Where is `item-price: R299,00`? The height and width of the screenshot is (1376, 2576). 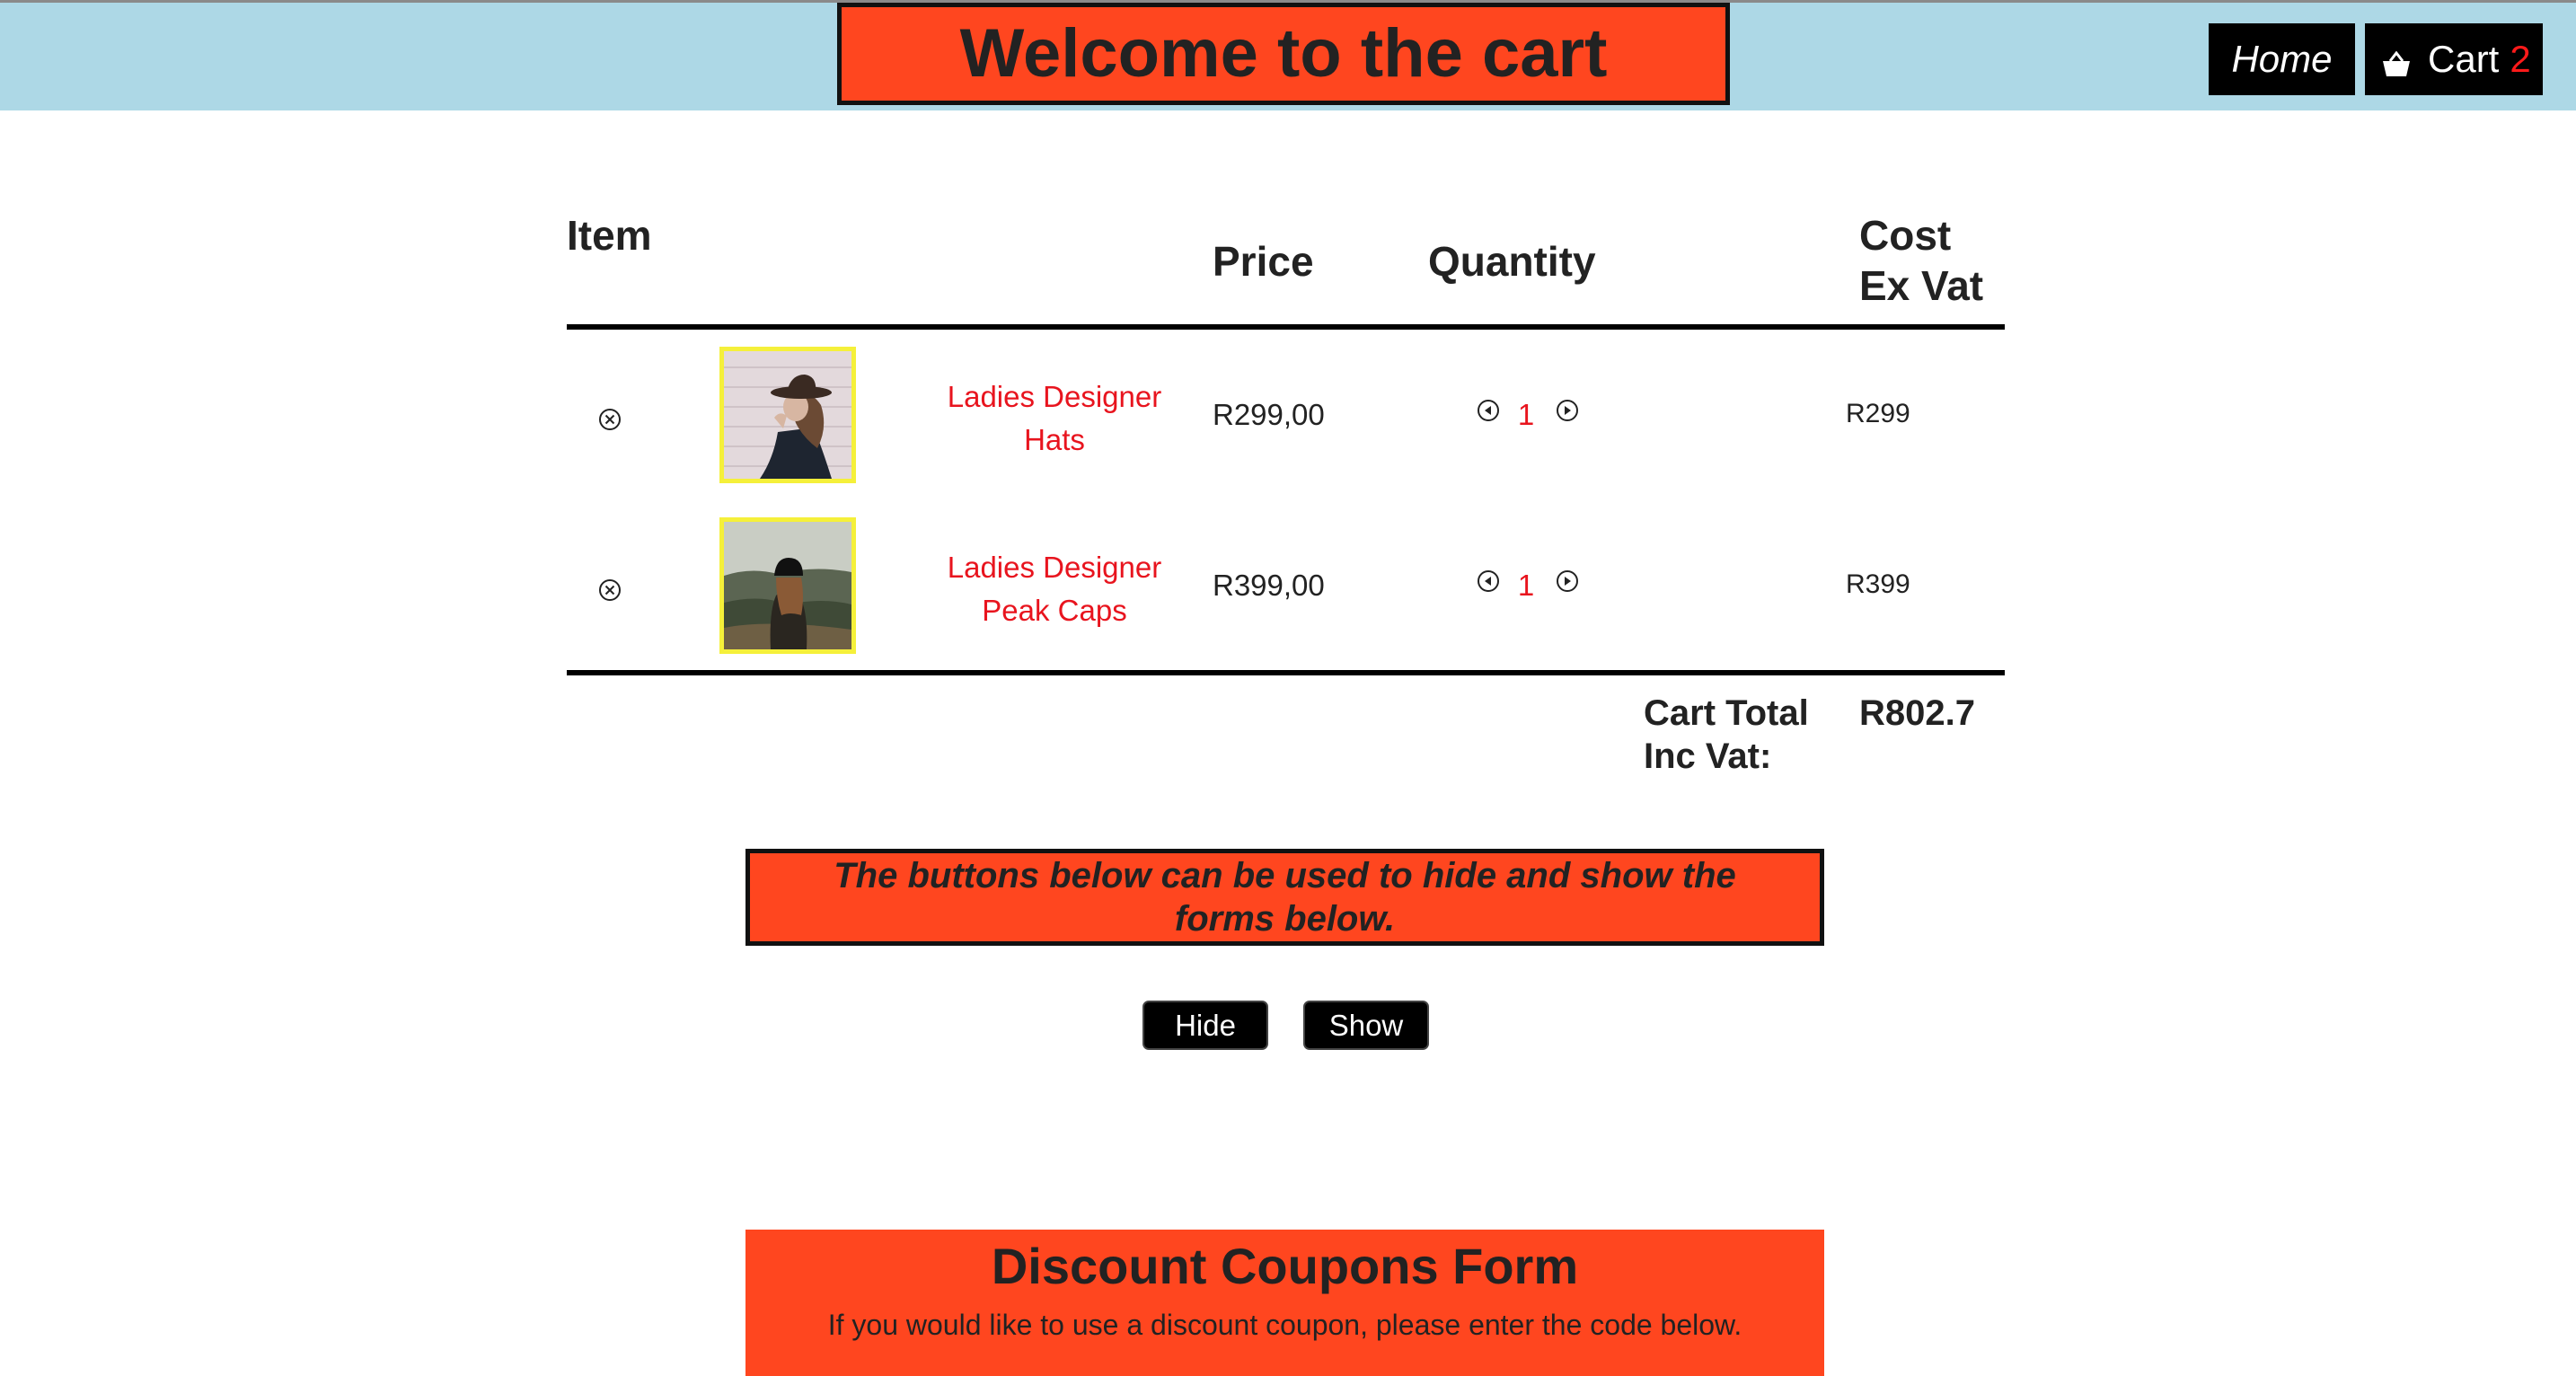 item-price: R299,00 is located at coordinates (1269, 415).